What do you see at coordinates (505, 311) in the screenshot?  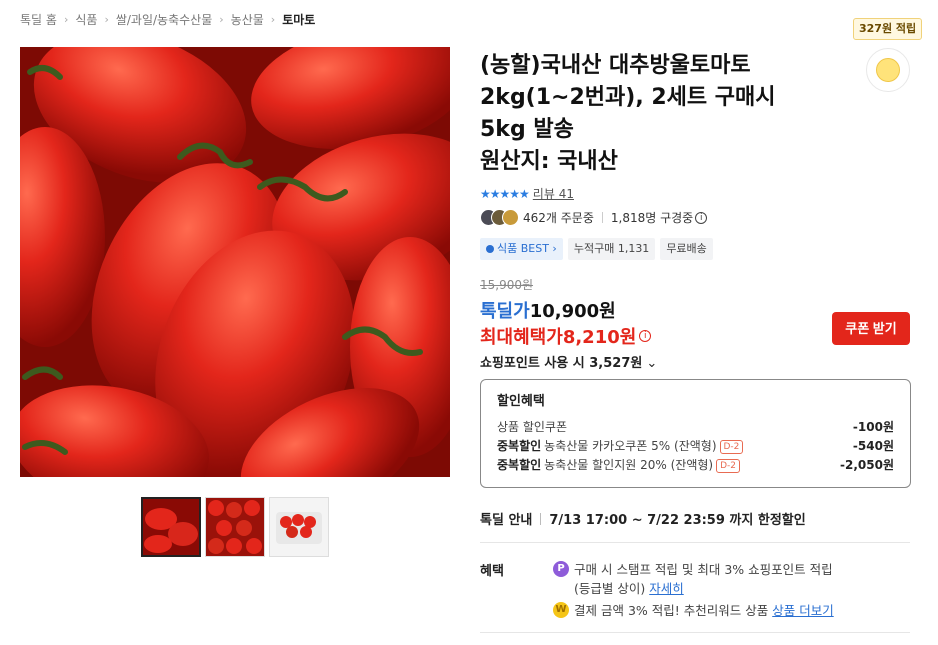 I see `deal-price-label: 톡딜가` at bounding box center [505, 311].